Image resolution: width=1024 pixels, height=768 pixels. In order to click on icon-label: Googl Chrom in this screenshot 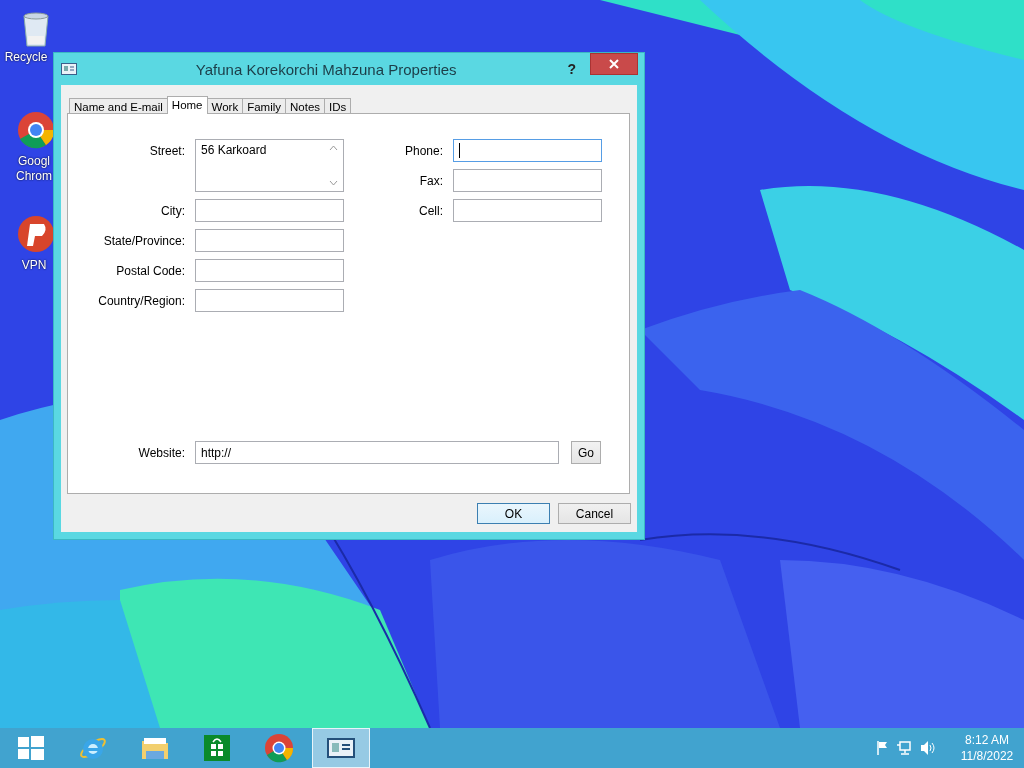, I will do `click(34, 169)`.